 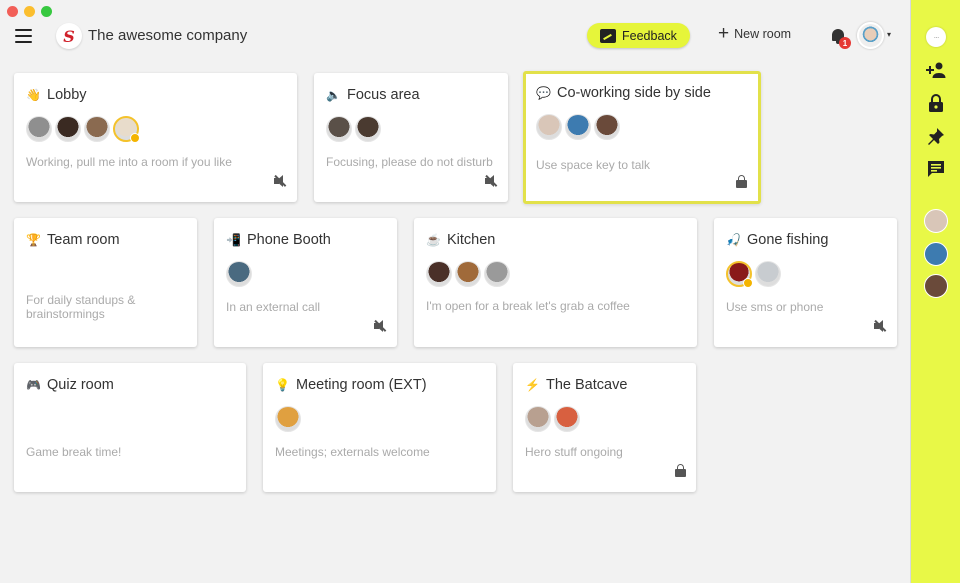 What do you see at coordinates (33, 95) in the screenshot?
I see `room-emoji-icon: 👋` at bounding box center [33, 95].